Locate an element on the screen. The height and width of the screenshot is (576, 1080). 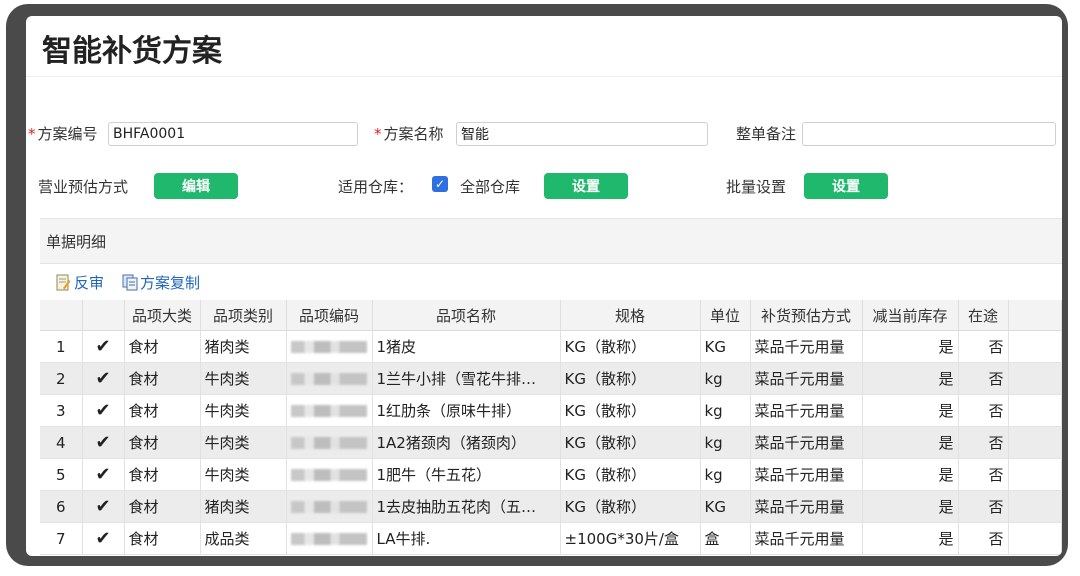
table-row: 7 ✔ 食材 成品类 LA牛排. ±100G*30片/盒盒菜品千元用量是否 is located at coordinates (551, 538).